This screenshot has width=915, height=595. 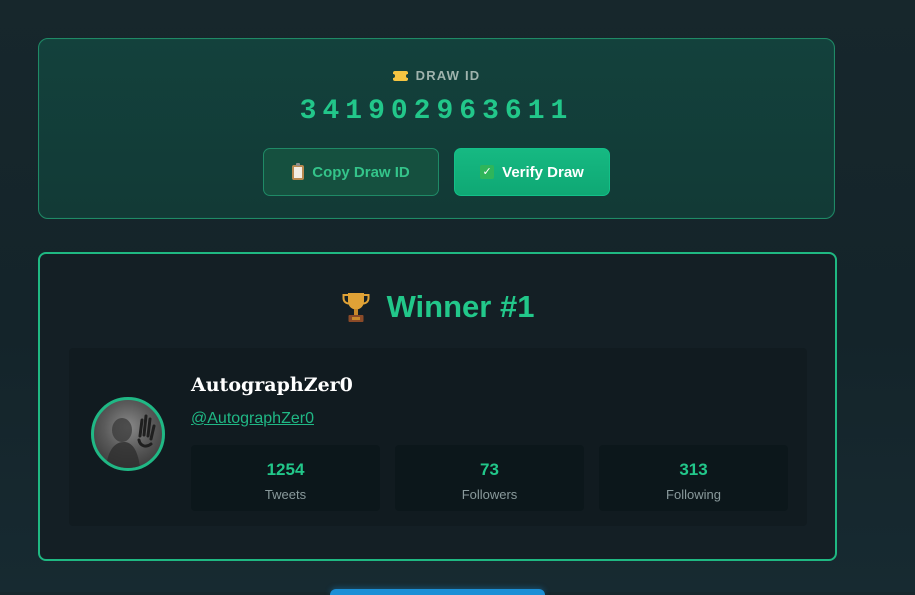 I want to click on avatar-image, so click(x=131, y=441).